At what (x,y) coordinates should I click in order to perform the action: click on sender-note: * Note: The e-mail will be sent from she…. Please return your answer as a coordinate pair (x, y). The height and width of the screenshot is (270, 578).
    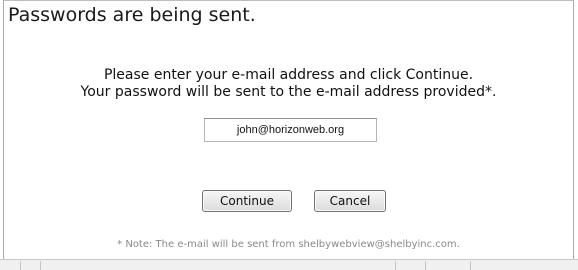
    Looking at the image, I should click on (288, 244).